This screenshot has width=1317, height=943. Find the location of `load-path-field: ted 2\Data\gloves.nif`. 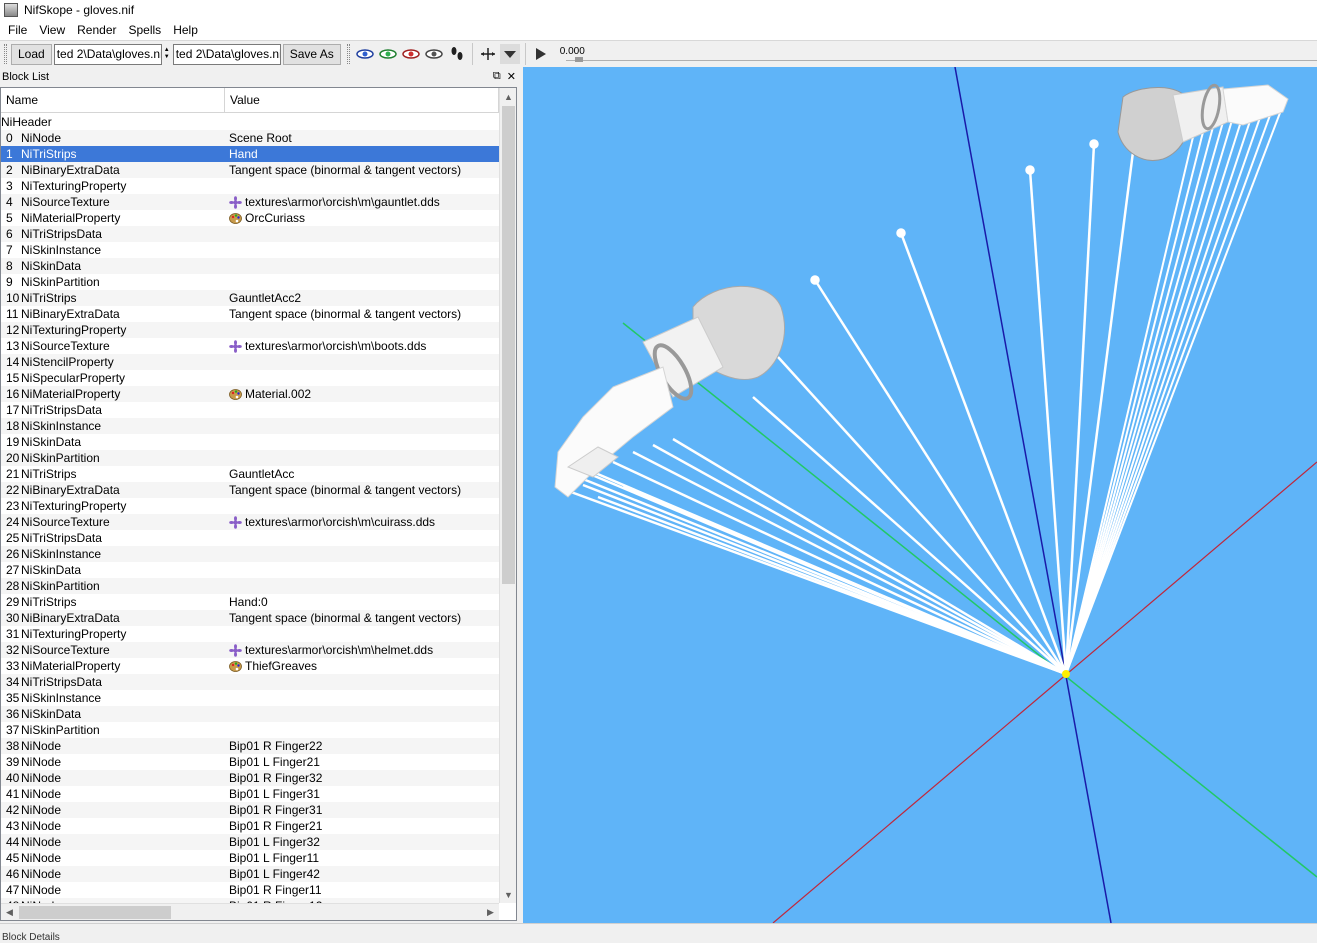

load-path-field: ted 2\Data\gloves.nif is located at coordinates (107, 54).